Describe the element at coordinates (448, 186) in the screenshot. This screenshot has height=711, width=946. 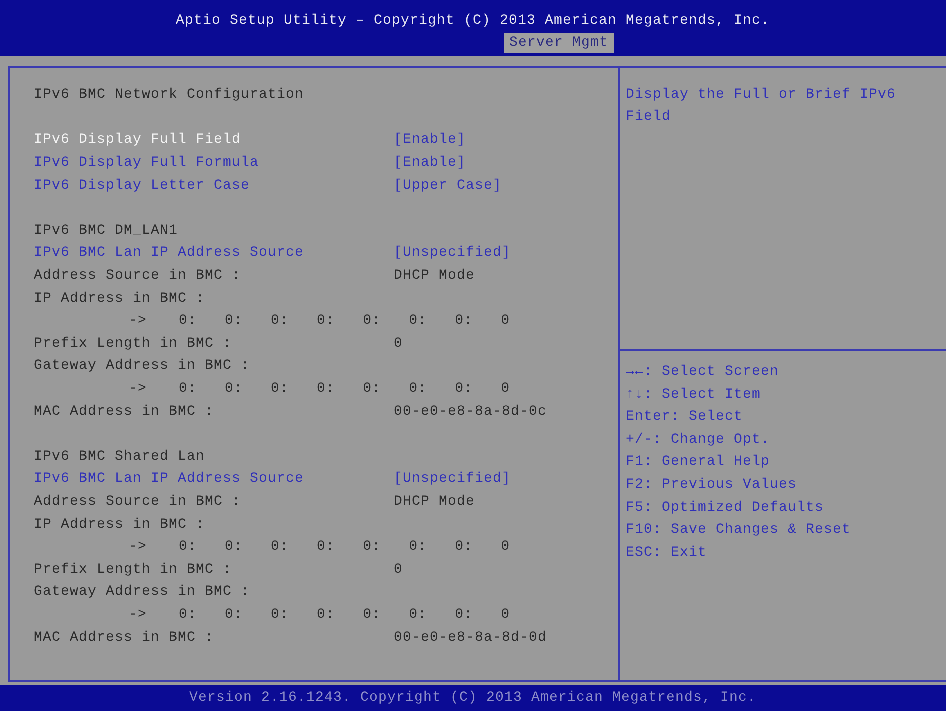
I see `setting-value: [Upper Case]` at that location.